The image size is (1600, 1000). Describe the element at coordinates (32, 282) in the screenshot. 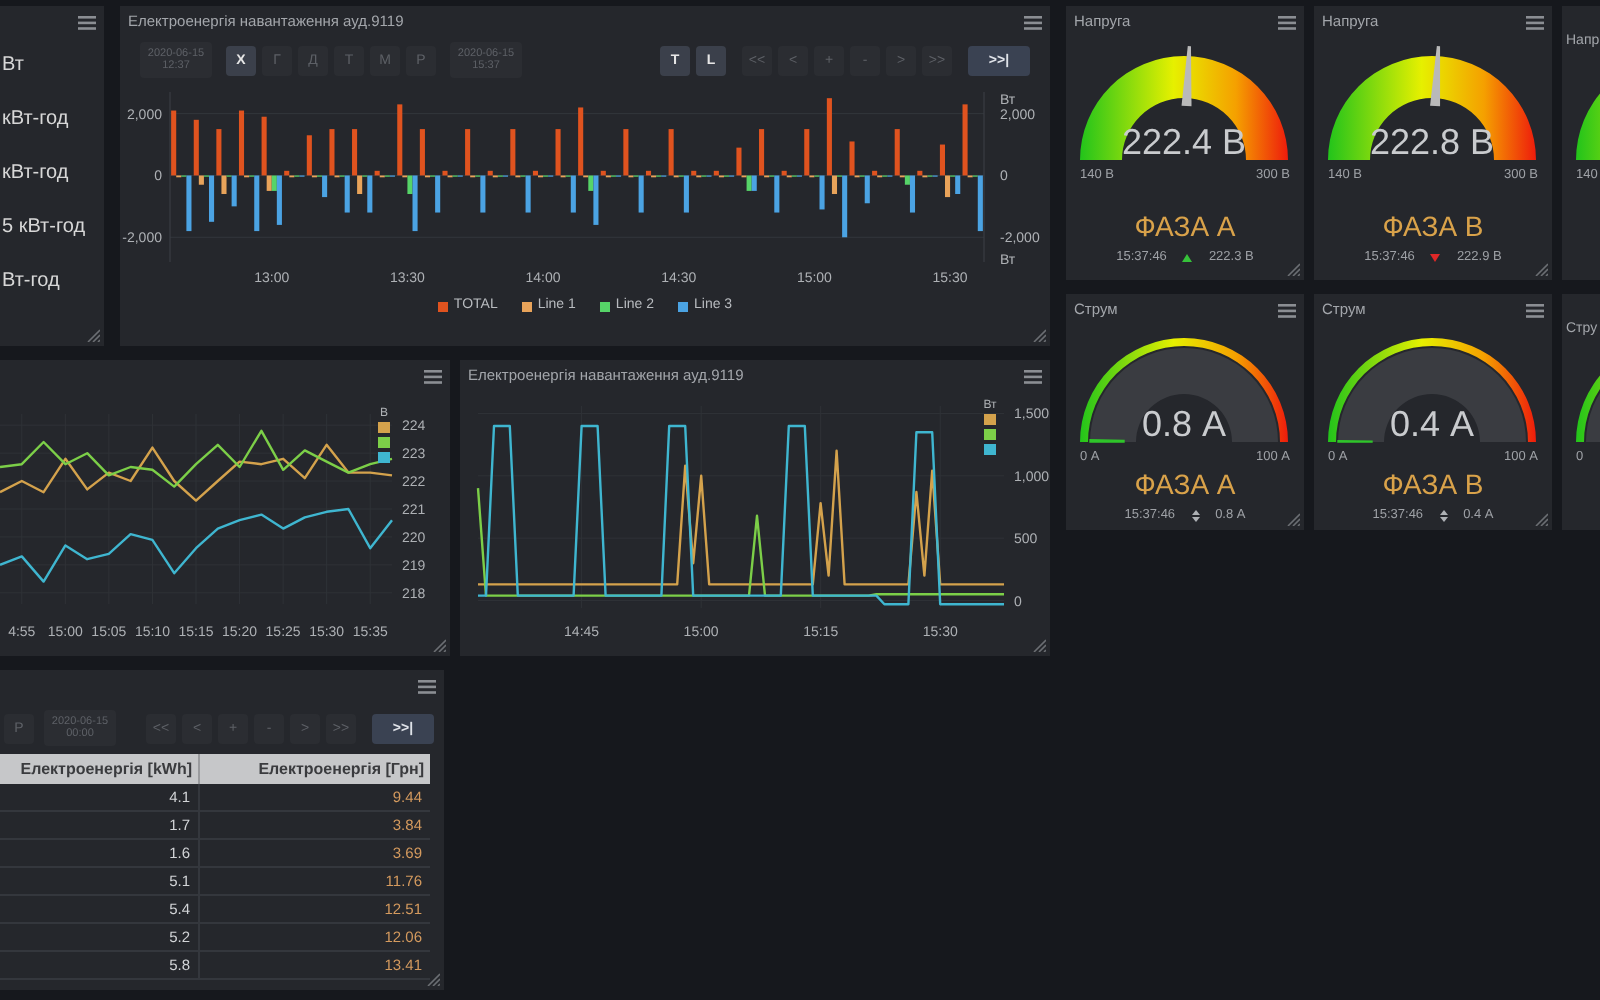

I see `reading-value: Вт-год` at that location.